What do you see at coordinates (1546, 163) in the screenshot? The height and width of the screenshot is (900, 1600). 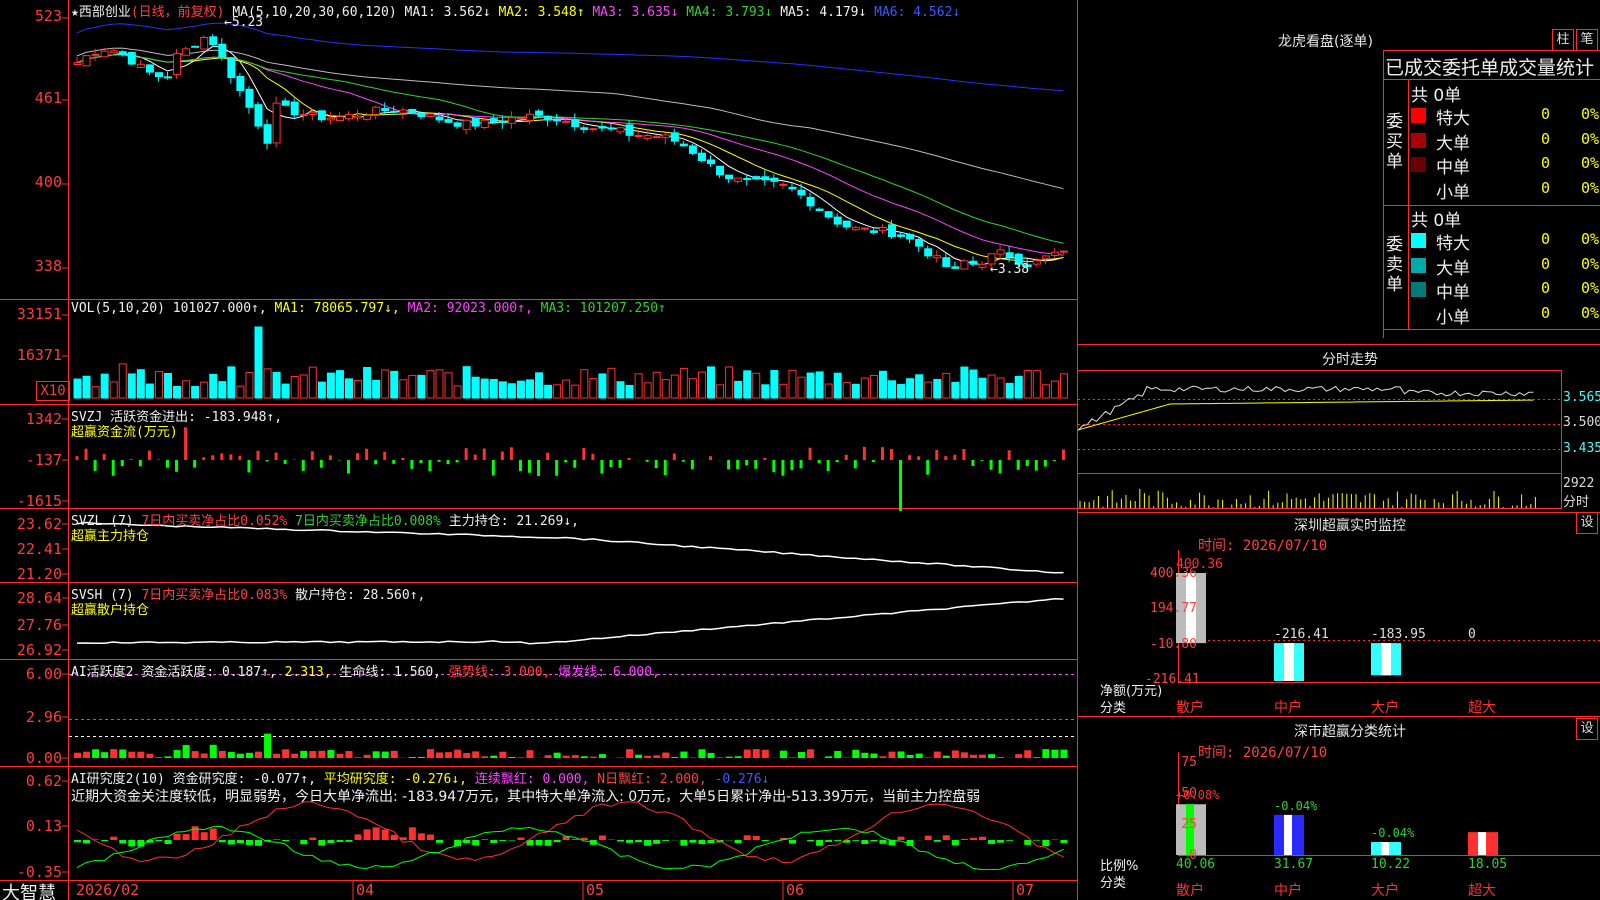 I see `order-count: 0` at bounding box center [1546, 163].